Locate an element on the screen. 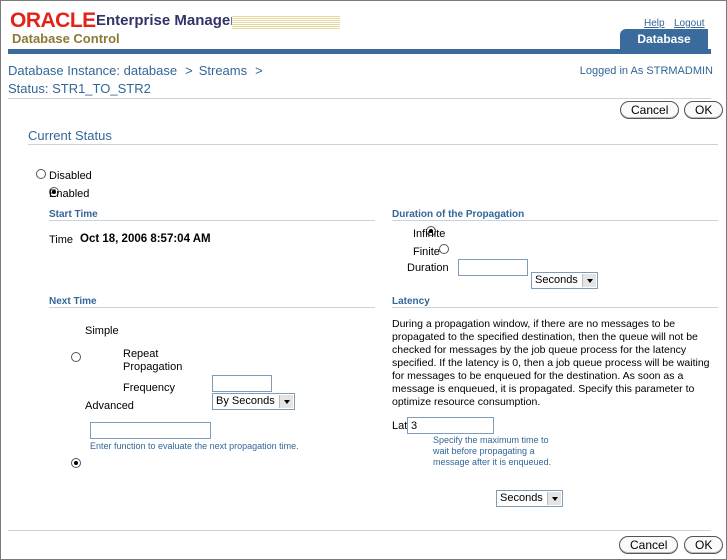 This screenshot has height=560, width=727. latency-unit-select: Seconds is located at coordinates (529, 498).